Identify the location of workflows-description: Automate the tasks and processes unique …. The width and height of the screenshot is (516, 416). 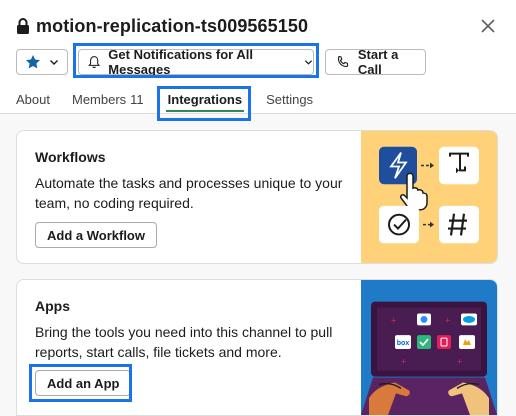
(189, 193).